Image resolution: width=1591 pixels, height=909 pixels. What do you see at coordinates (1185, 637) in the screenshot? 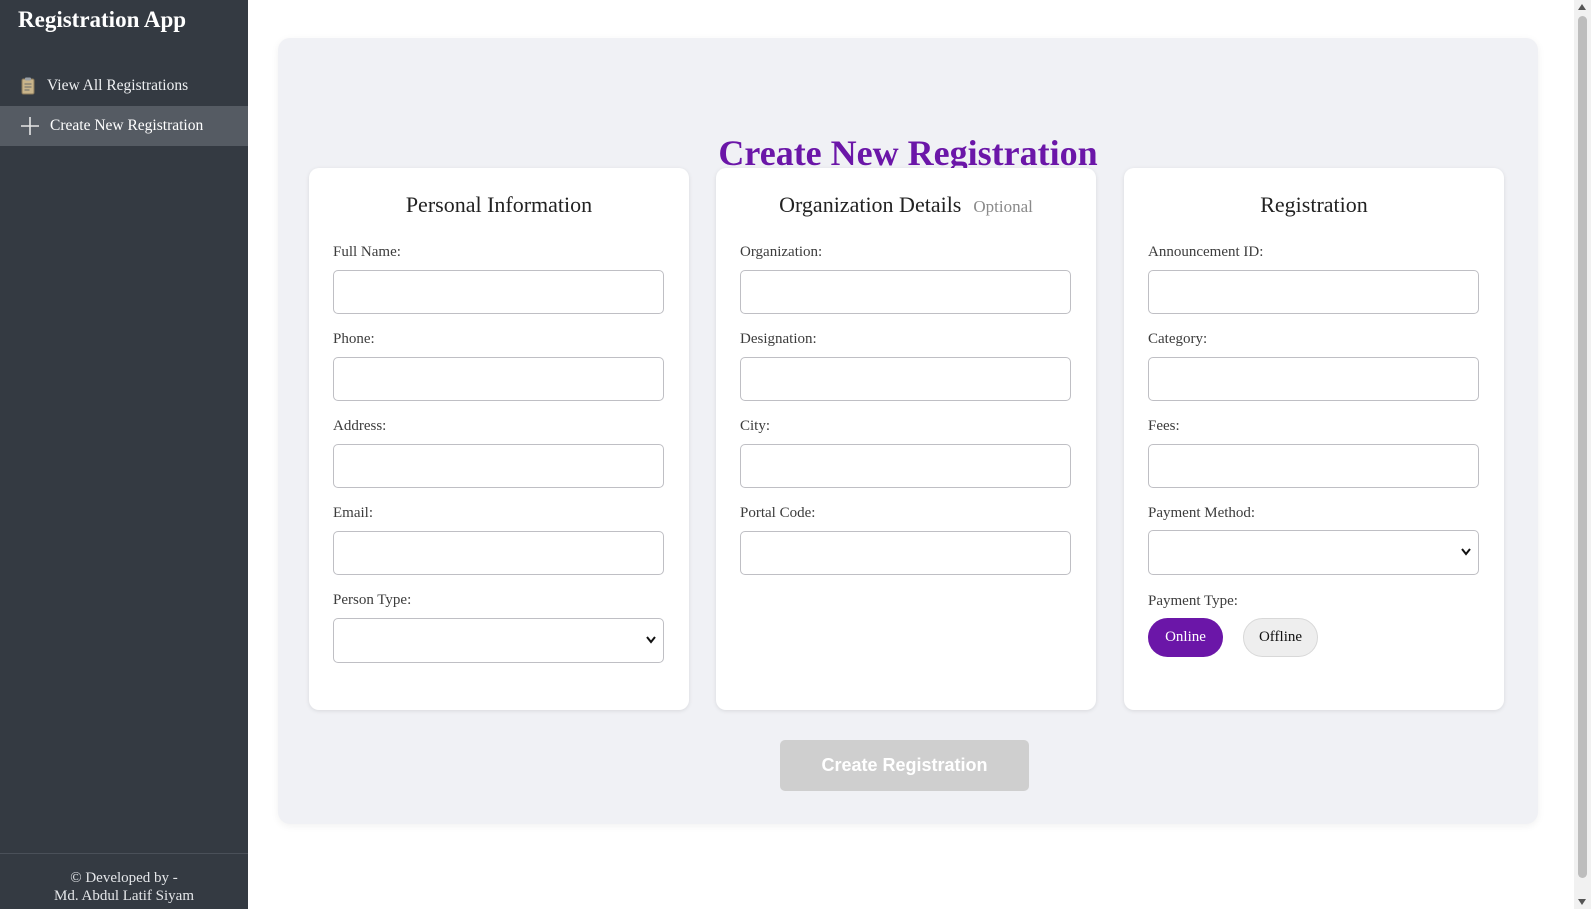
I see `payment-type-online-button: Online` at bounding box center [1185, 637].